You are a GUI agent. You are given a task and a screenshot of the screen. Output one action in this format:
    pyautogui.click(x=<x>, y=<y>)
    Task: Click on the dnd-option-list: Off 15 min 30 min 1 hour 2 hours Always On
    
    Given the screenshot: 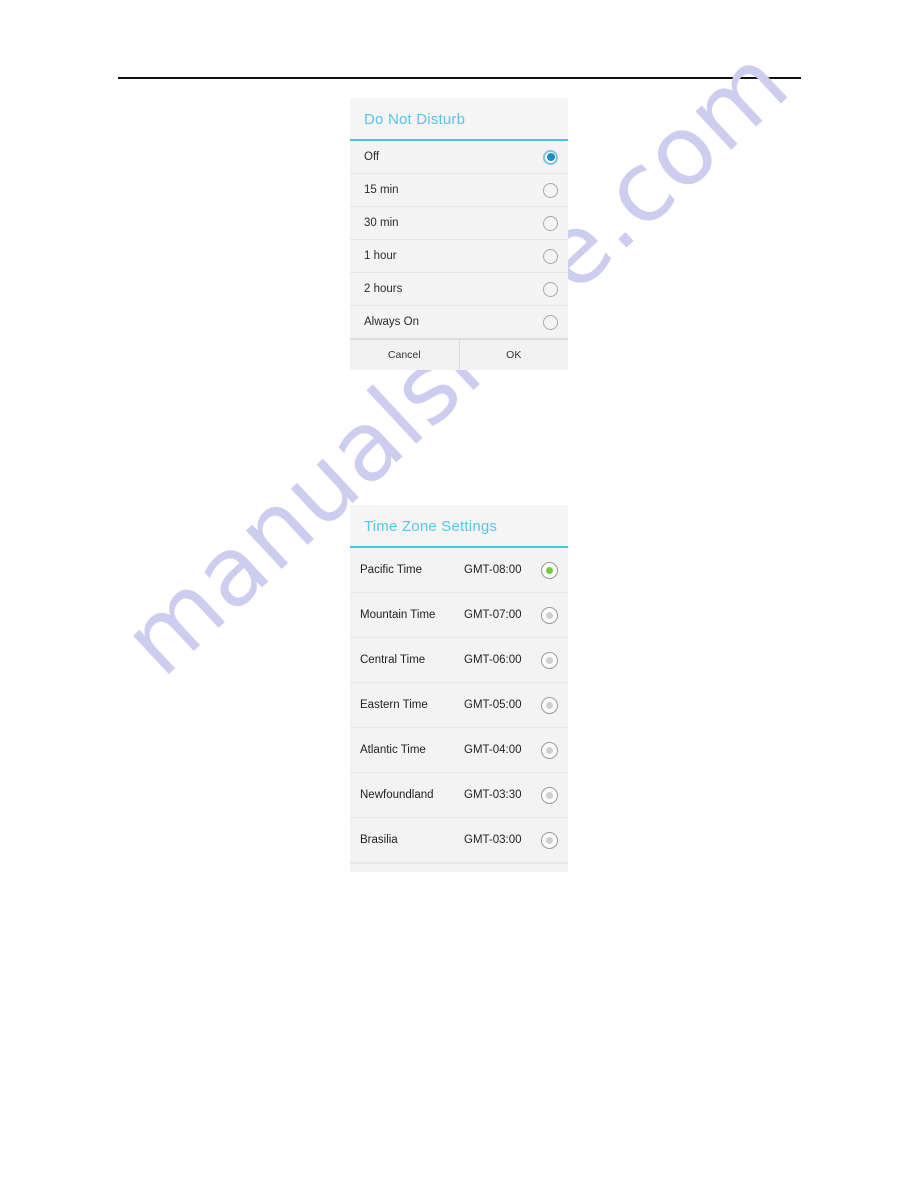 What is the action you would take?
    pyautogui.click(x=459, y=240)
    